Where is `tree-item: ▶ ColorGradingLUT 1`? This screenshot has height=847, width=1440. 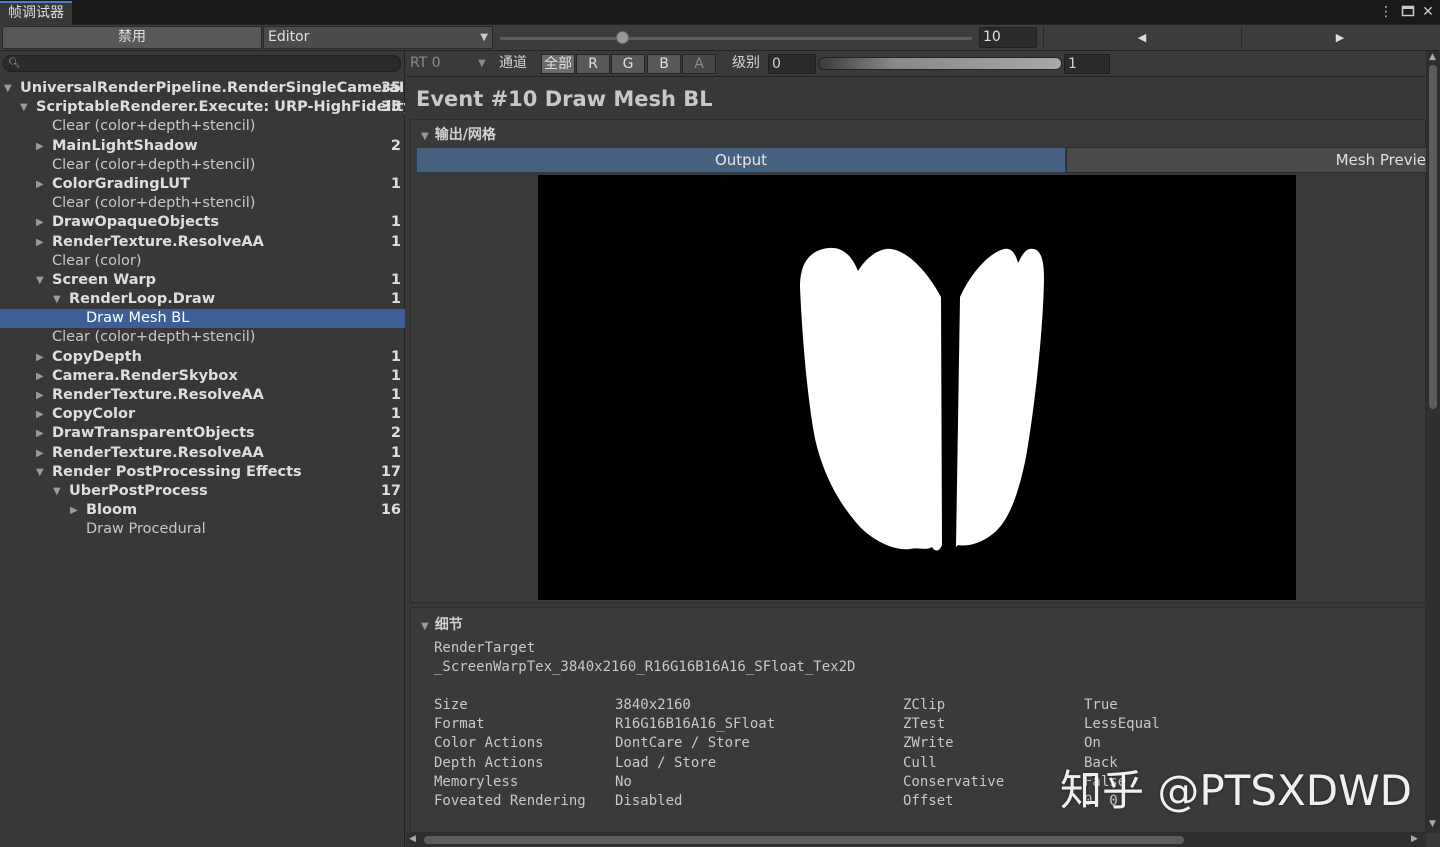 tree-item: ▶ ColorGradingLUT 1 is located at coordinates (202, 184).